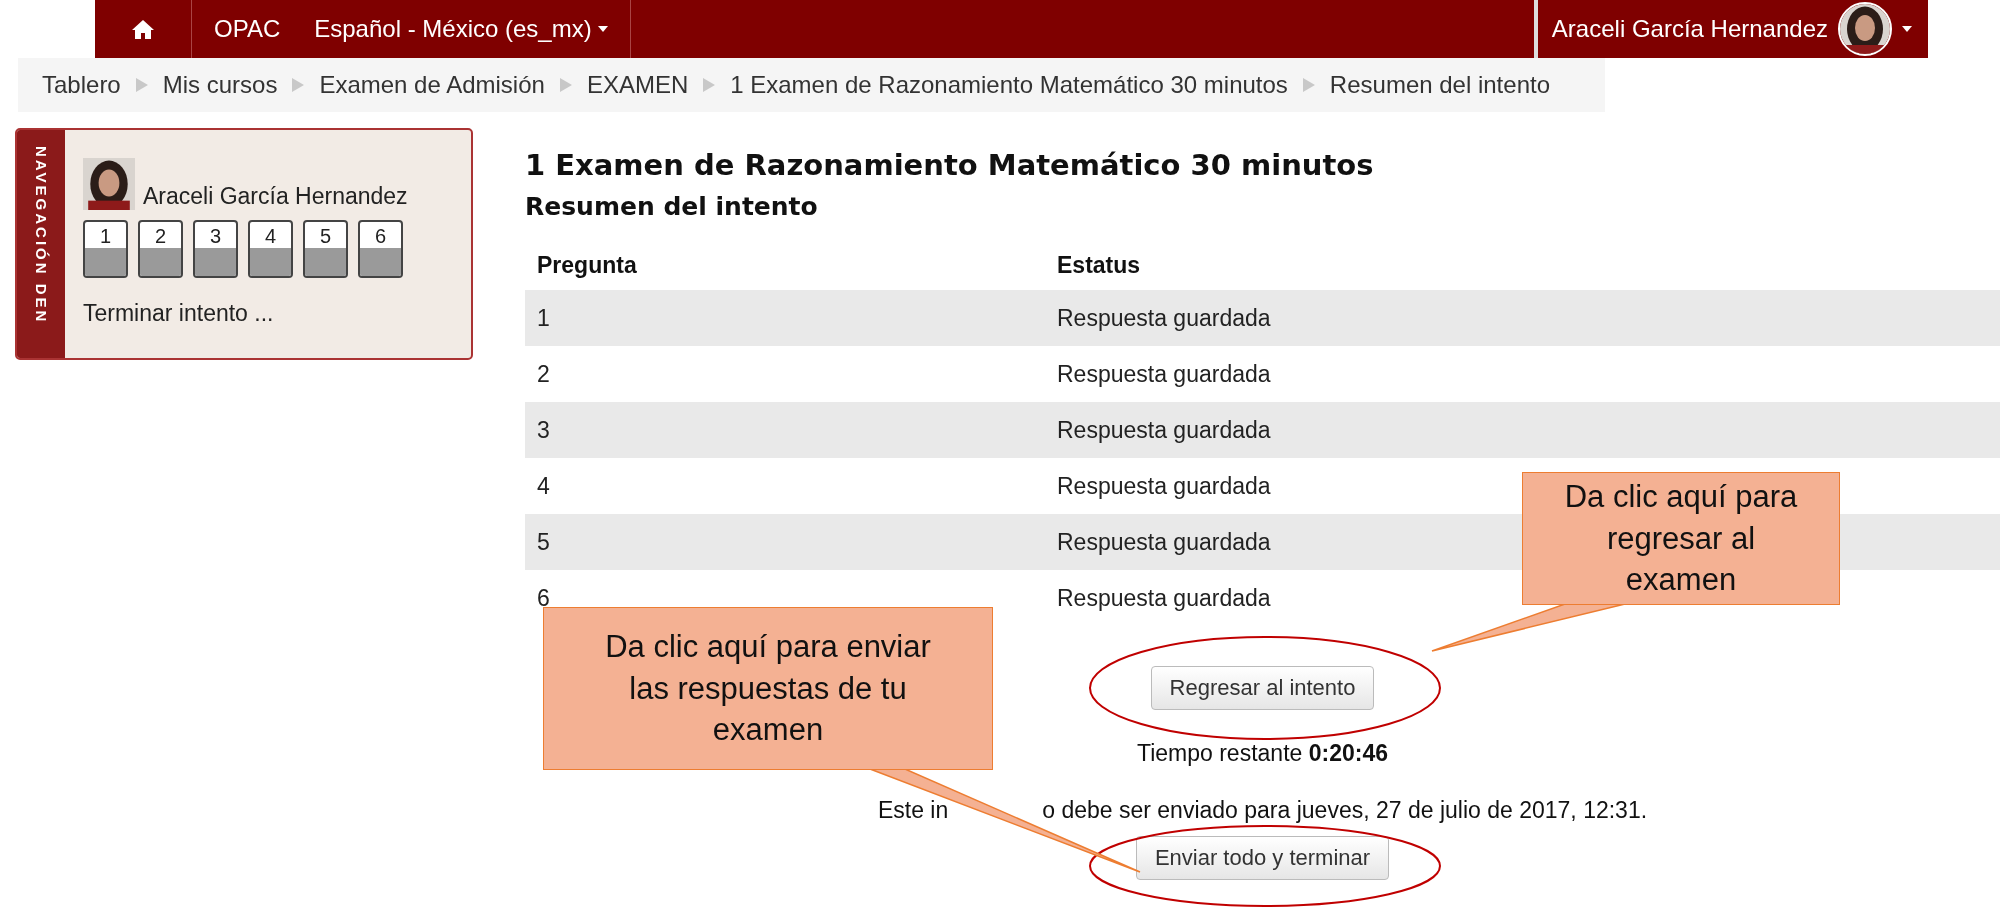 This screenshot has height=910, width=2000. What do you see at coordinates (1262, 688) in the screenshot?
I see `return-button: Regresar al intento` at bounding box center [1262, 688].